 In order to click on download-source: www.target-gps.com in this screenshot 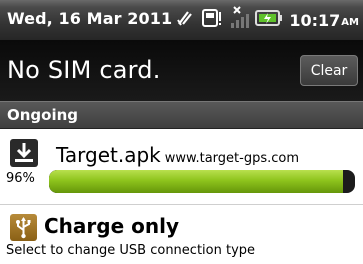, I will do `click(231, 158)`.